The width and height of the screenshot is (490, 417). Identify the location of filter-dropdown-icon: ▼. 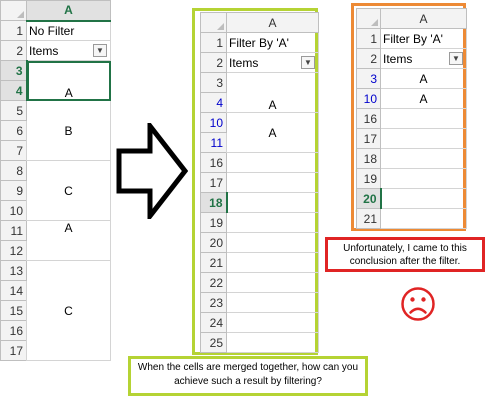
(100, 50).